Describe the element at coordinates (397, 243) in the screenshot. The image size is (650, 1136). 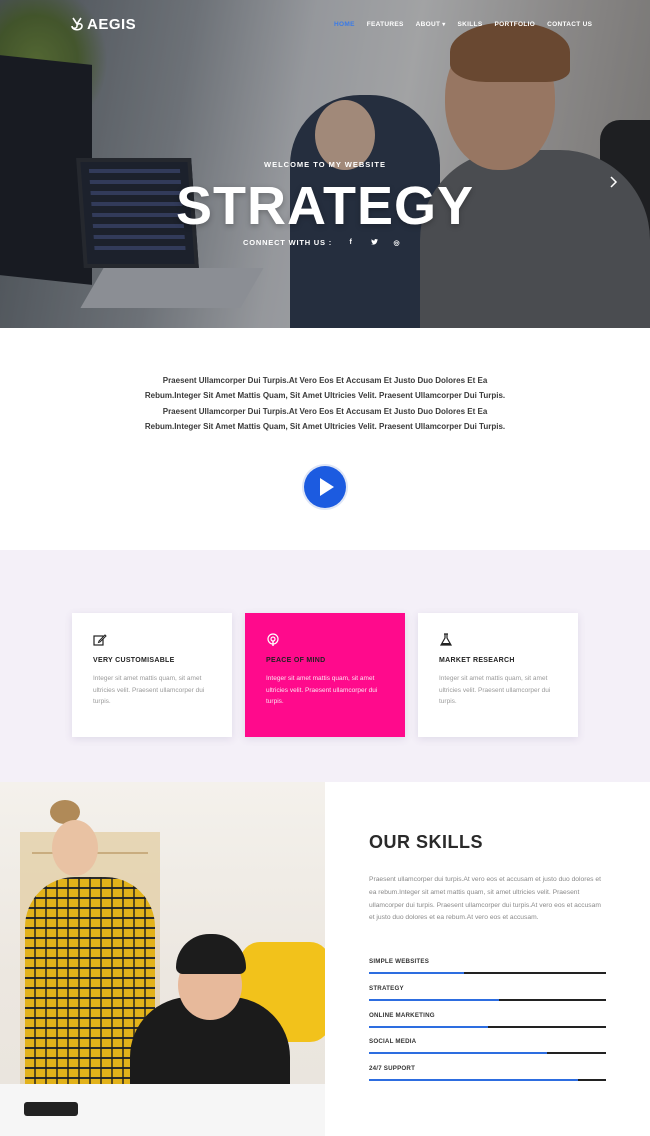
I see `dribbble-icon: ◎` at that location.